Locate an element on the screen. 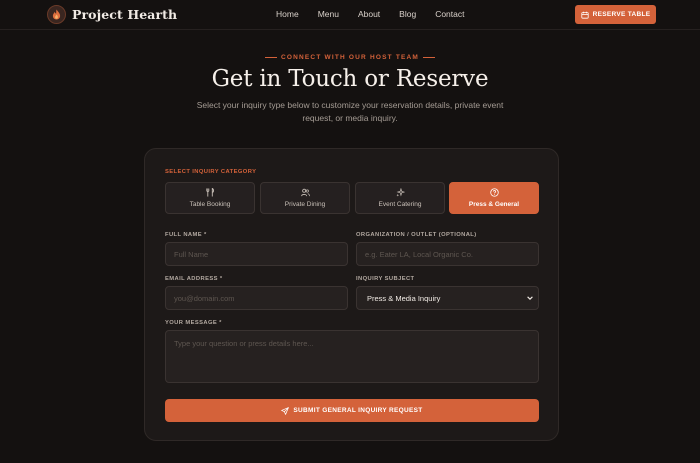  people-icon is located at coordinates (305, 192).